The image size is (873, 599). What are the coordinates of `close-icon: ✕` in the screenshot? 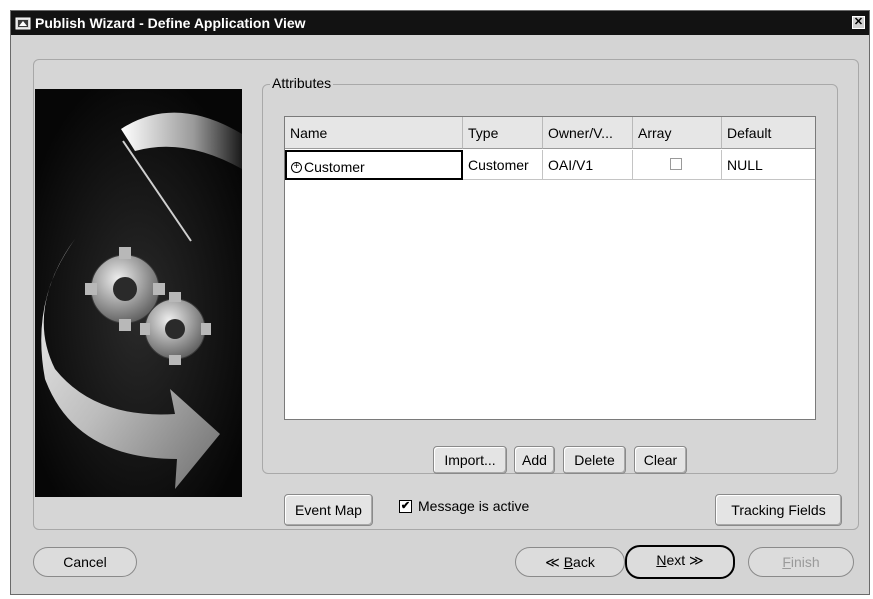 It's located at (858, 22).